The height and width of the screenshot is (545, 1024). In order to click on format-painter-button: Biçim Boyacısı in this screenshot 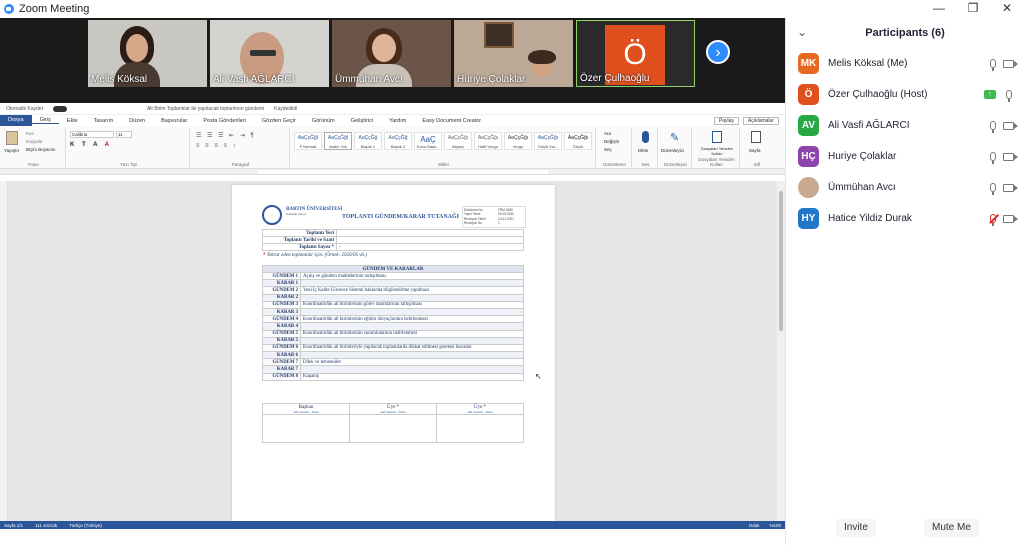, I will do `click(41, 149)`.